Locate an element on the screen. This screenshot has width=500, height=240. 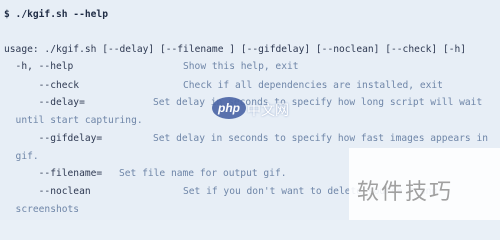
option-gifdelay-flag: --gifdelay= is located at coordinates (53, 138).